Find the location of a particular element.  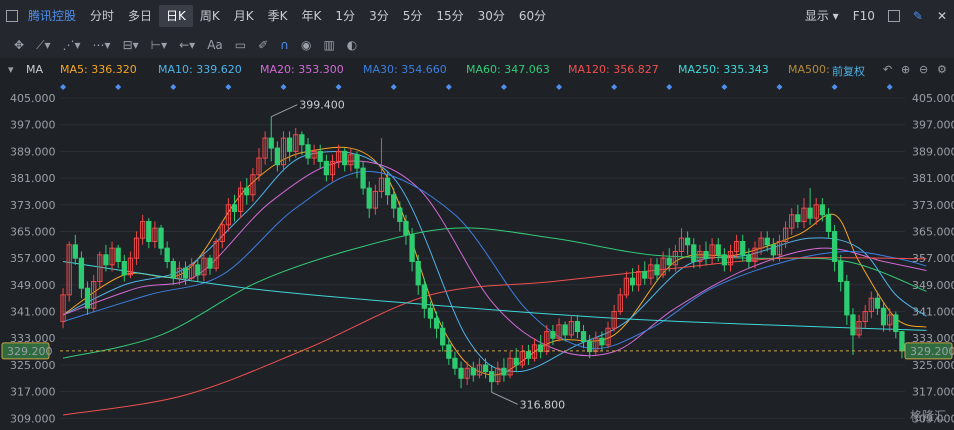

ma-legend-item: MA10: 339.620 is located at coordinates (200, 69).